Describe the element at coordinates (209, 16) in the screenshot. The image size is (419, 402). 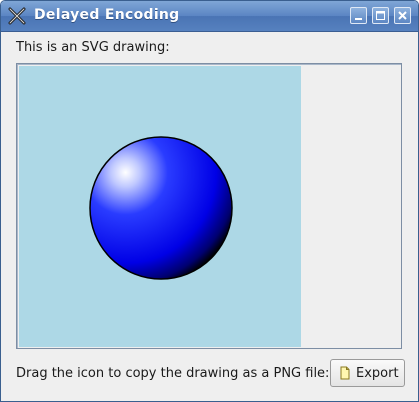
I see `title-bar: Delayed Encoding` at that location.